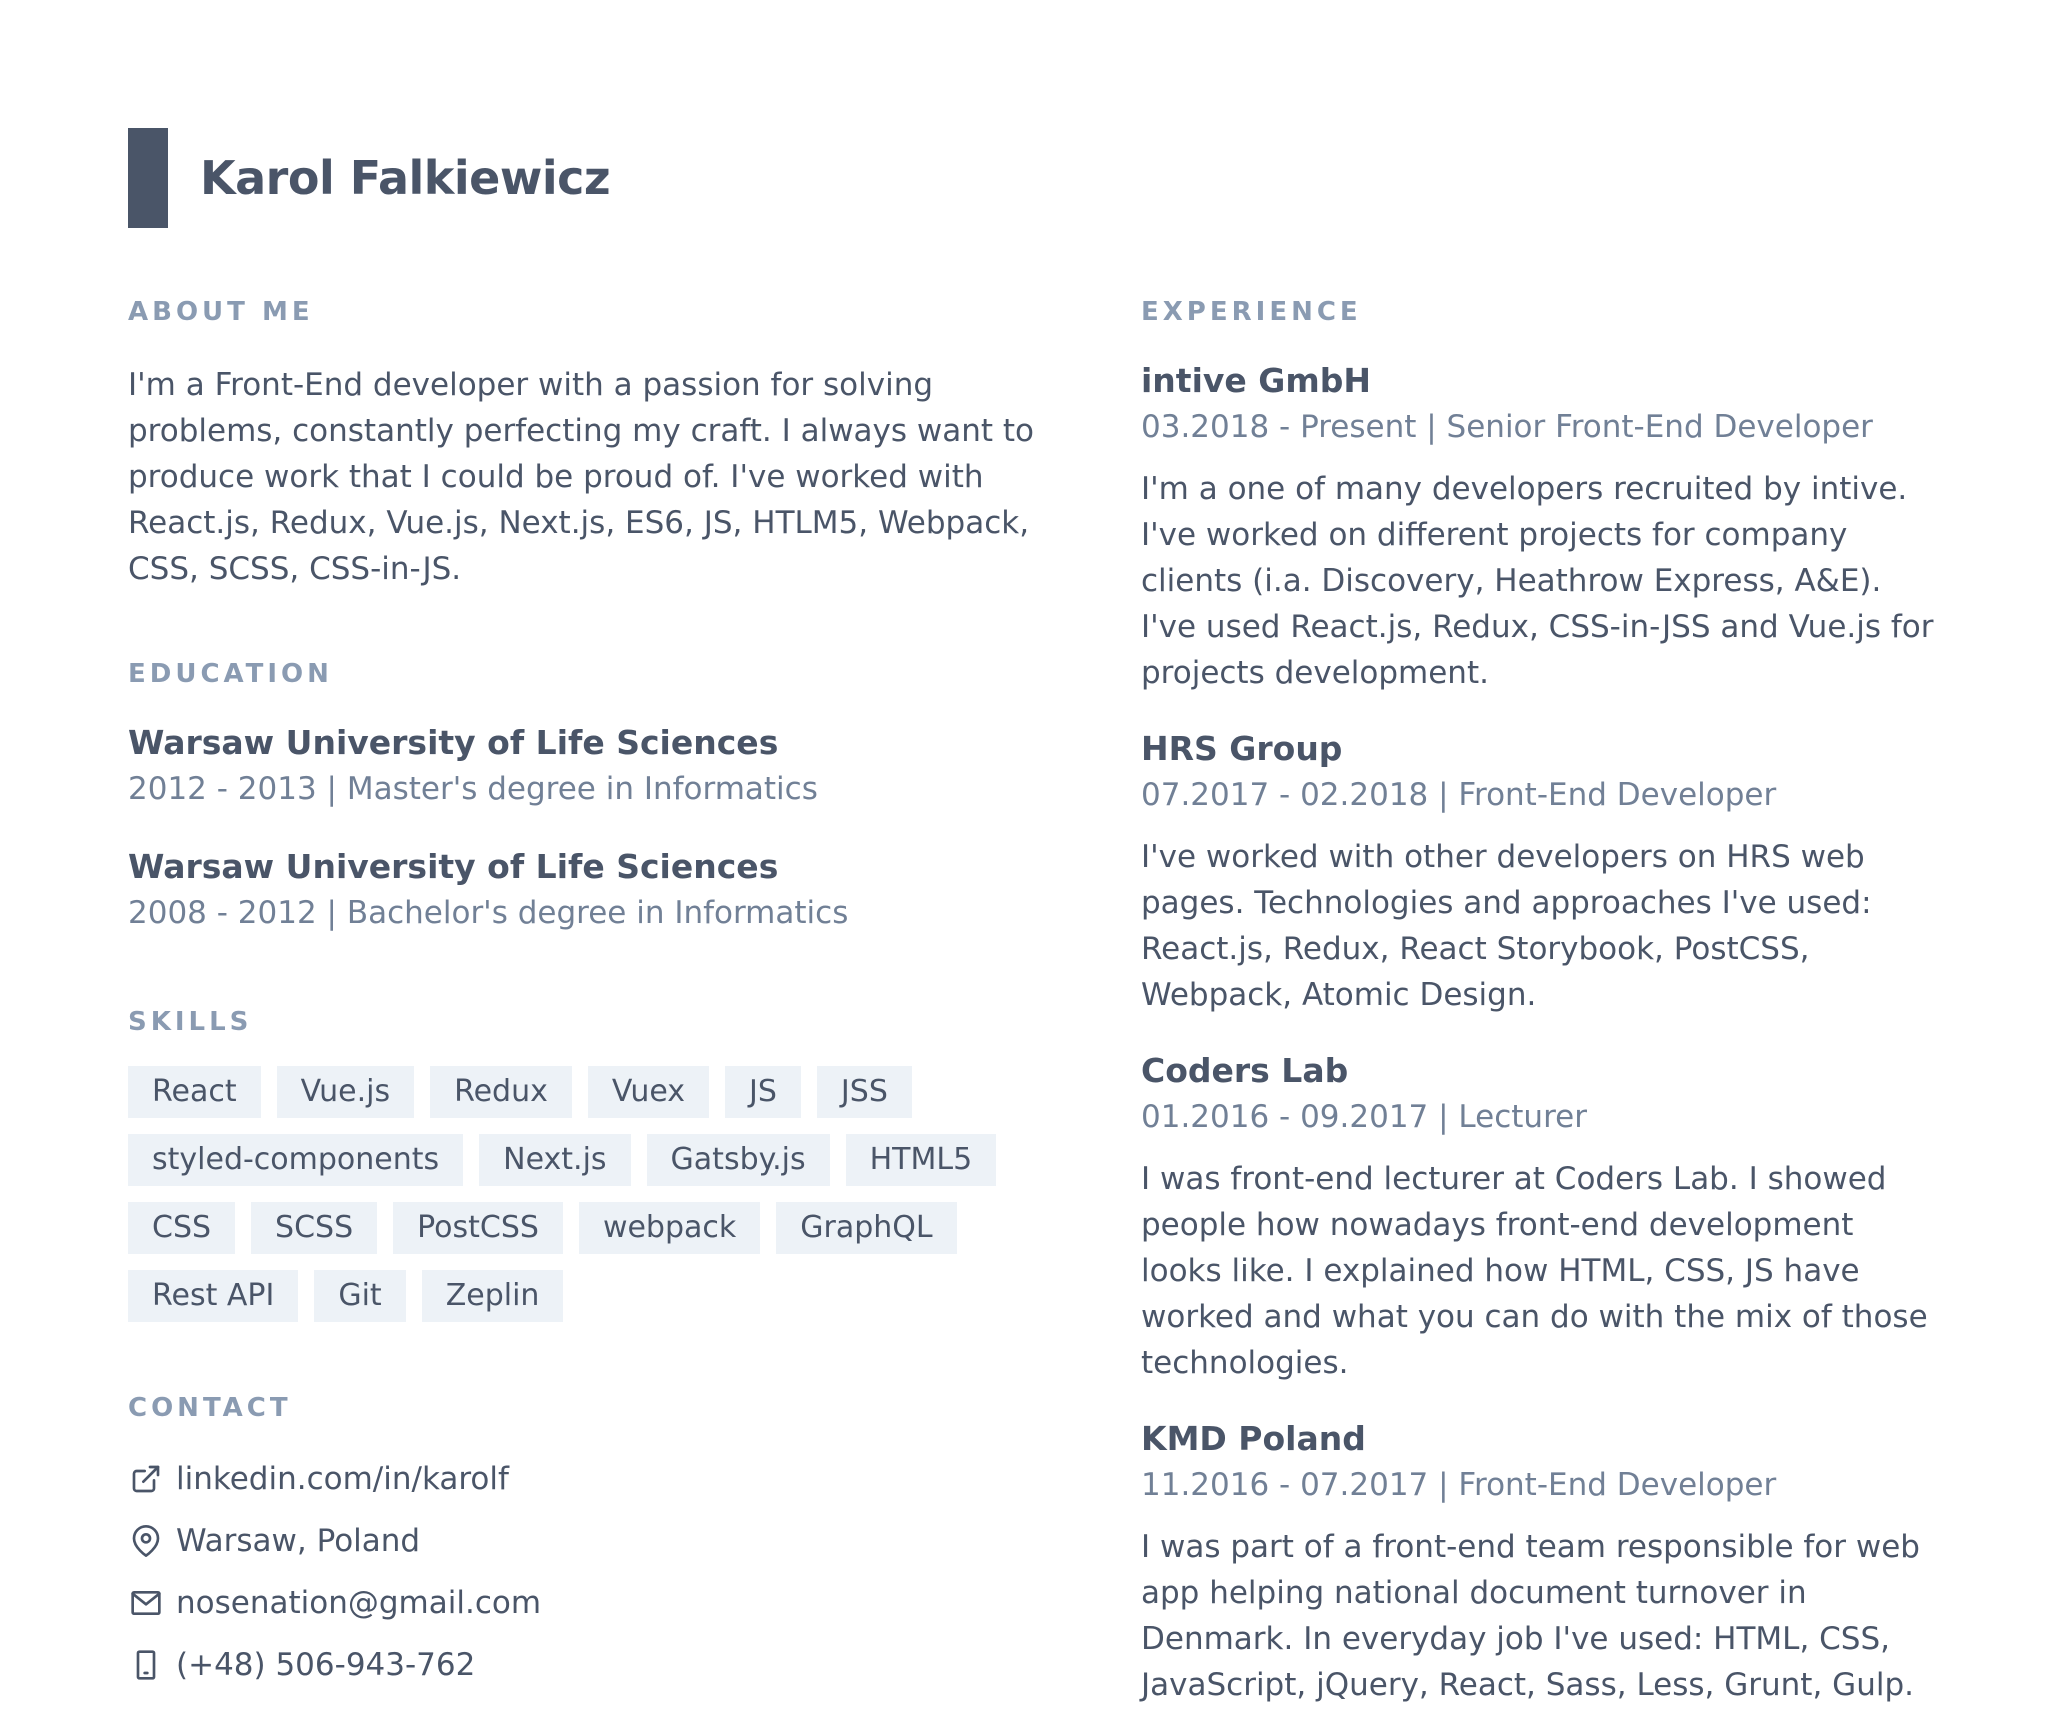  What do you see at coordinates (213, 1296) in the screenshot?
I see `skill-chip: Rest API` at bounding box center [213, 1296].